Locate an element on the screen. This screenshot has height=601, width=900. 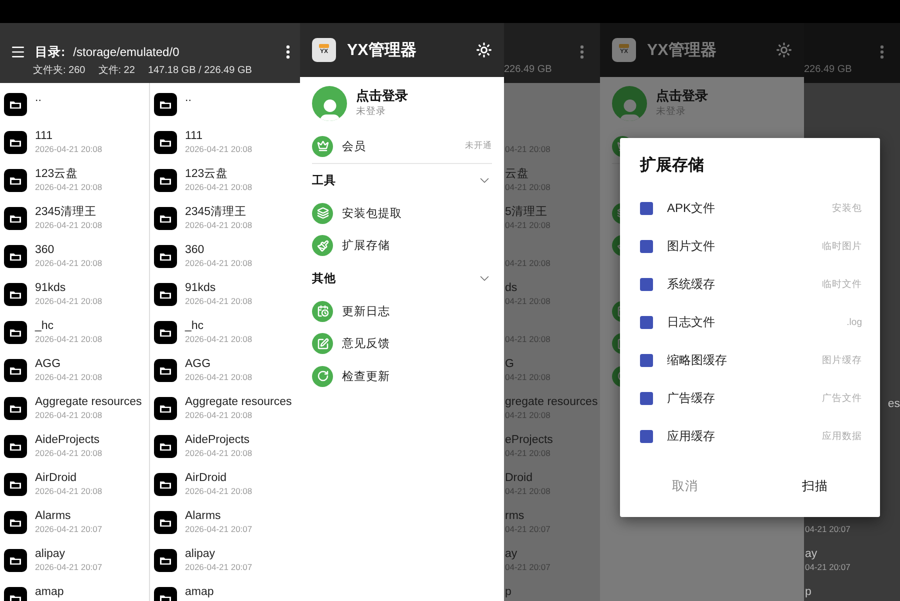
avatar-icon is located at coordinates (329, 103).